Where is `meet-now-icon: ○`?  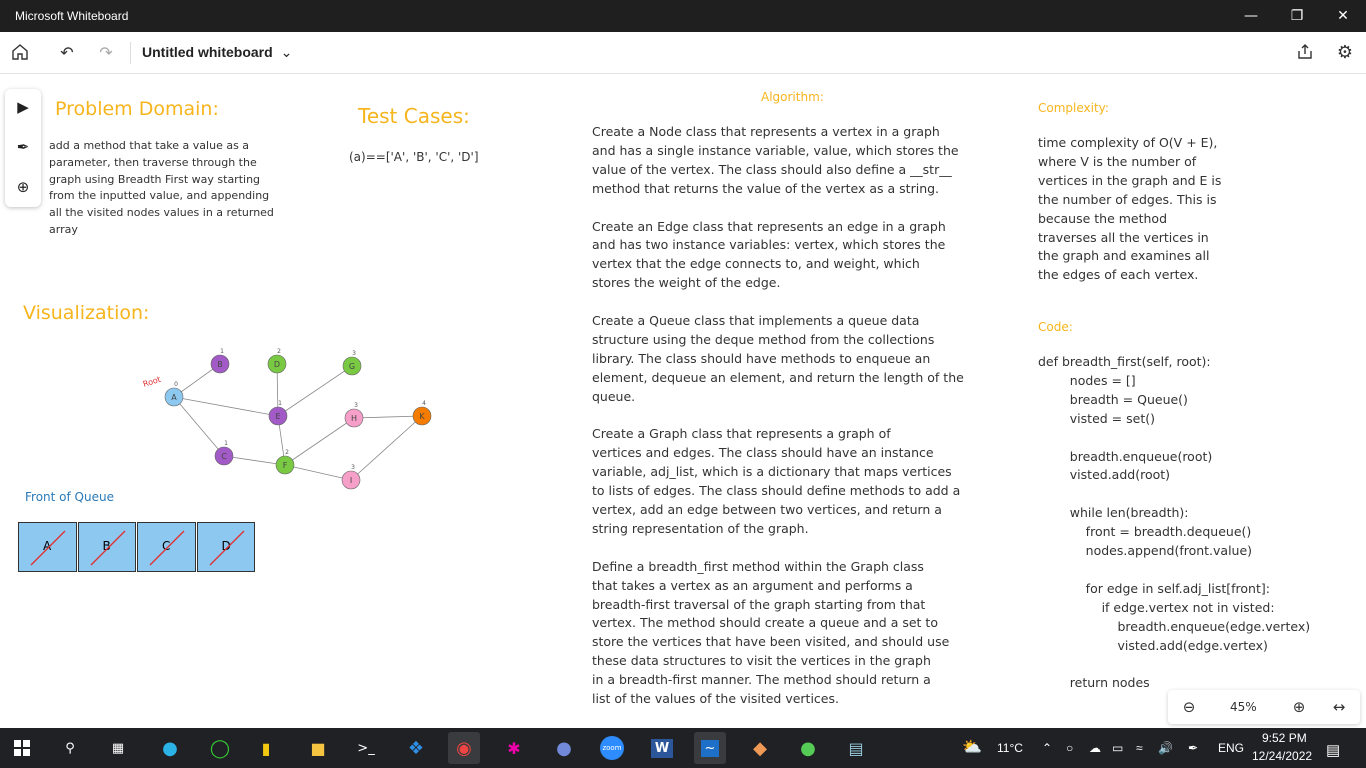
meet-now-icon: ○ is located at coordinates (1069, 748).